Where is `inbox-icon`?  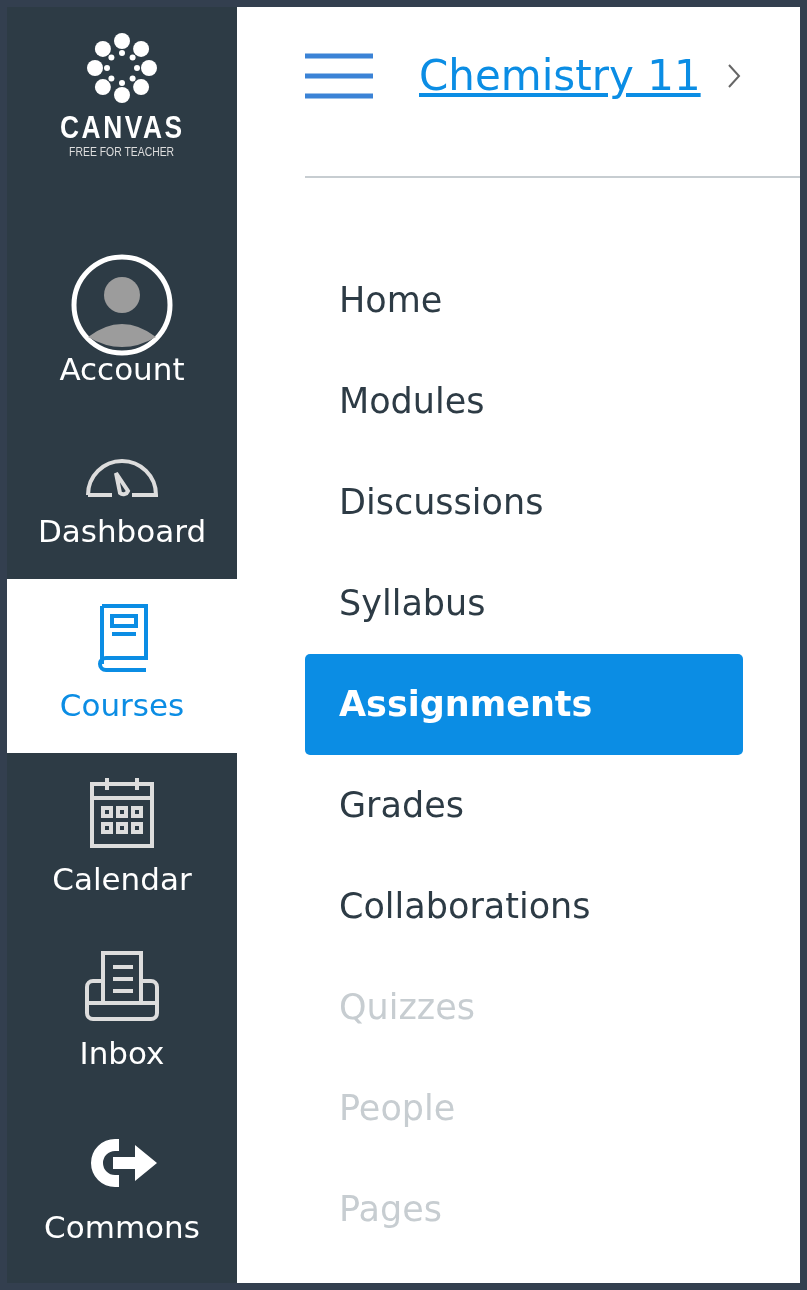
inbox-icon is located at coordinates (122, 986).